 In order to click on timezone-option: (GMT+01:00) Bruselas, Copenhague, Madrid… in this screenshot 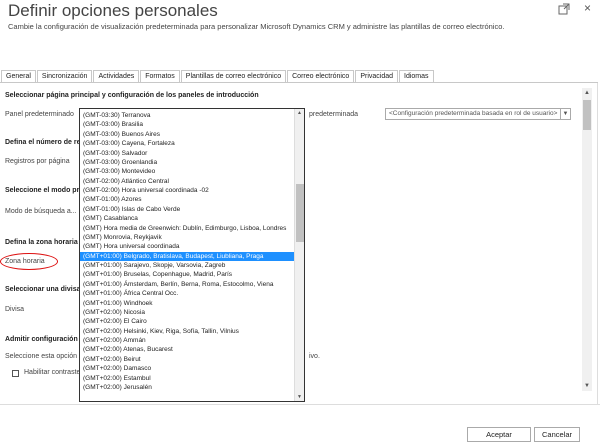, I will do `click(187, 274)`.